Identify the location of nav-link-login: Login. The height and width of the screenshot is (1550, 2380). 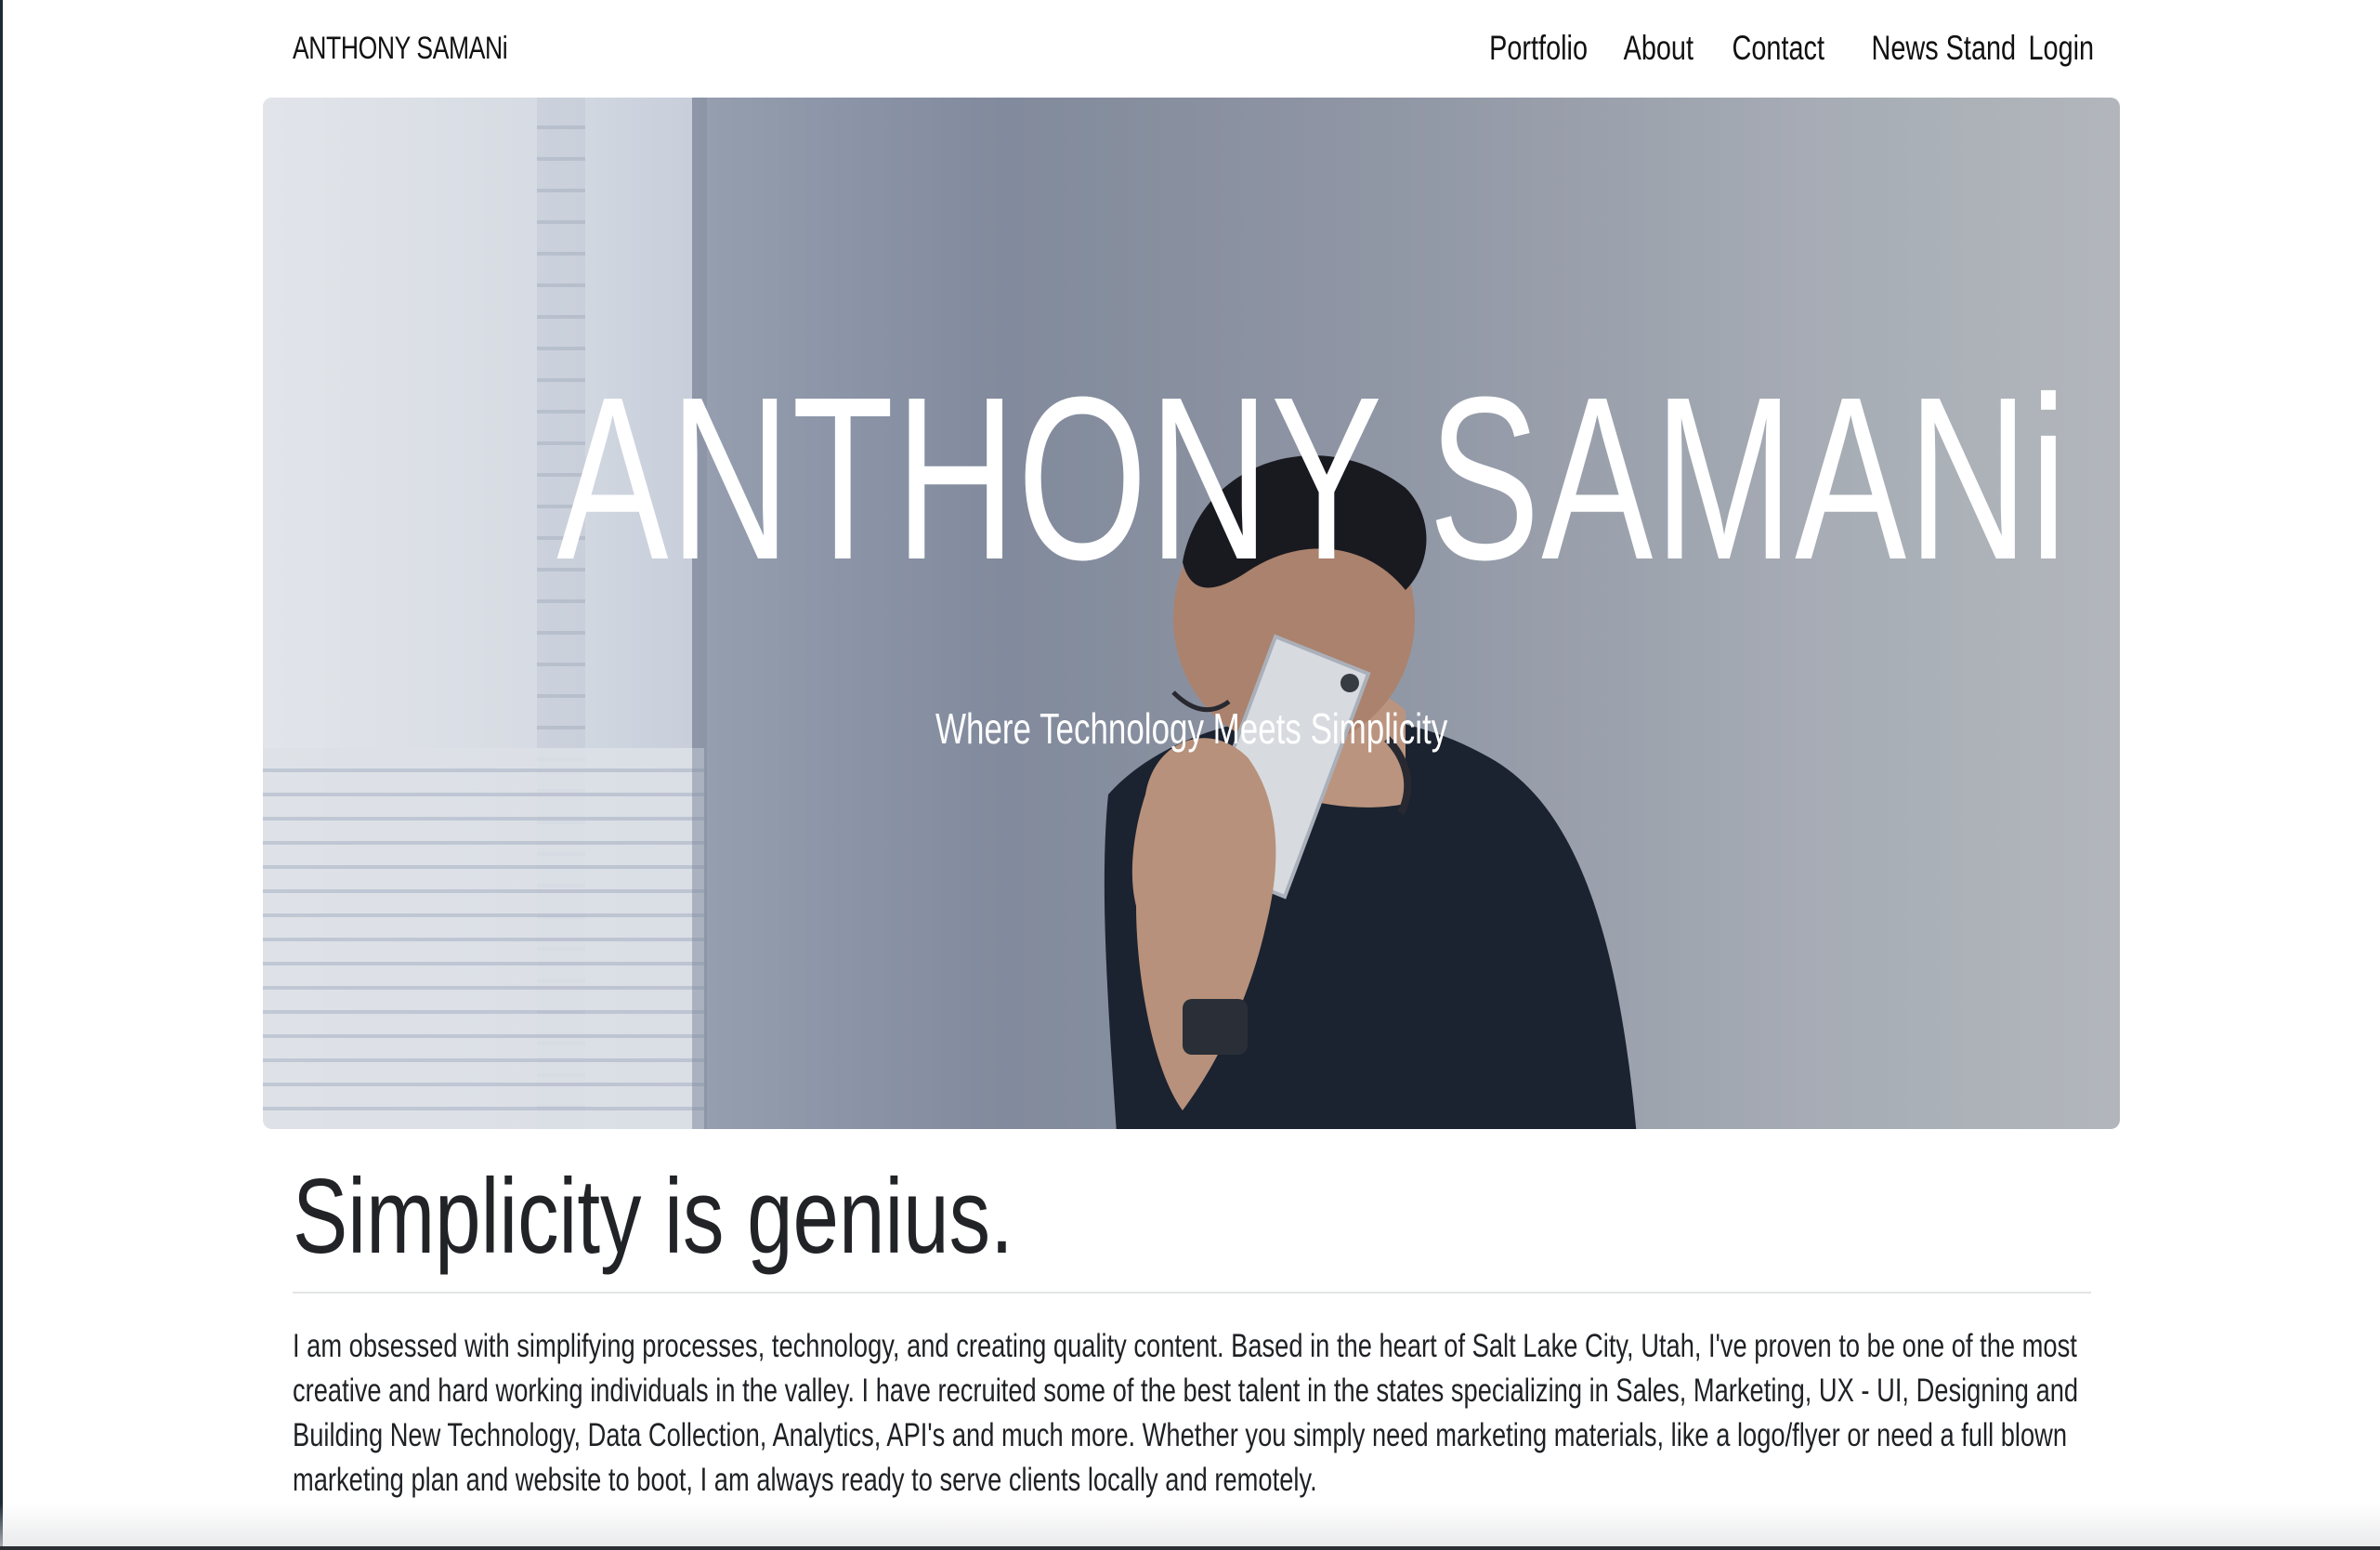
(2061, 48).